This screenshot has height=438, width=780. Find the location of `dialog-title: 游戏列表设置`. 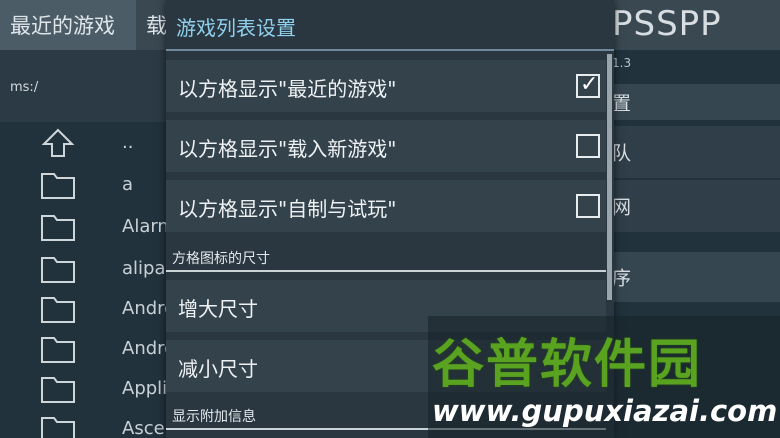

dialog-title: 游戏列表设置 is located at coordinates (236, 28).